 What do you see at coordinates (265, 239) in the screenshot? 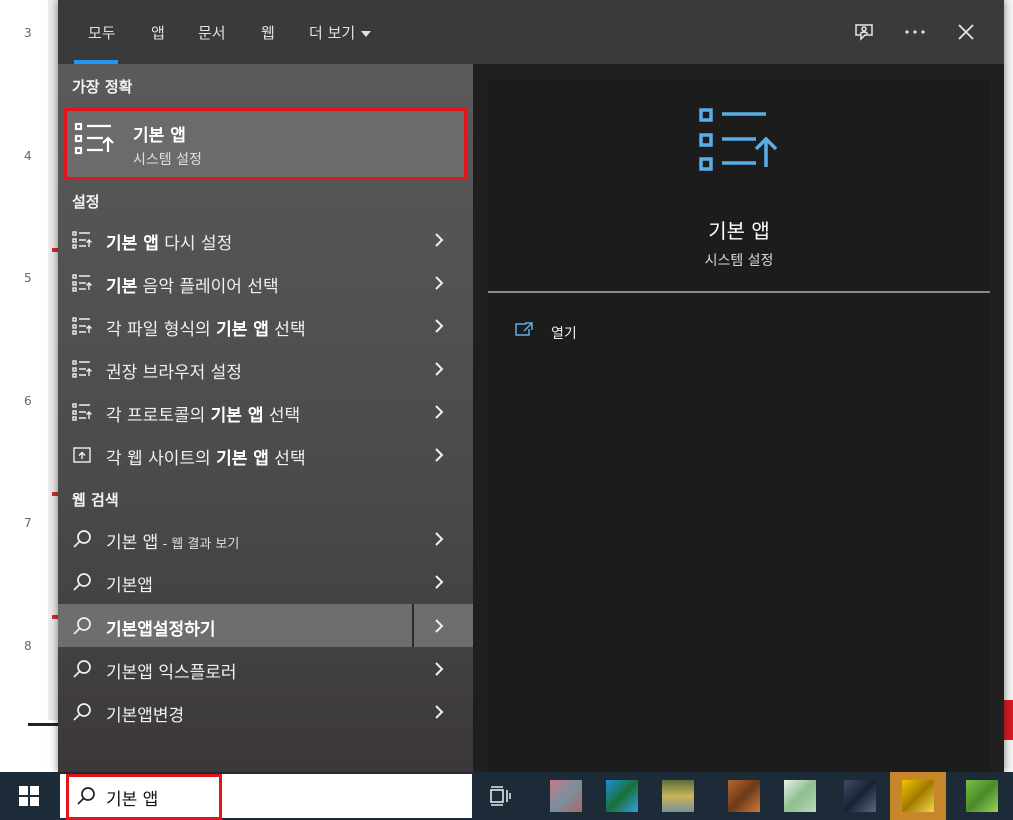
I see `settings-item: 기본 앱 다시 설정` at bounding box center [265, 239].